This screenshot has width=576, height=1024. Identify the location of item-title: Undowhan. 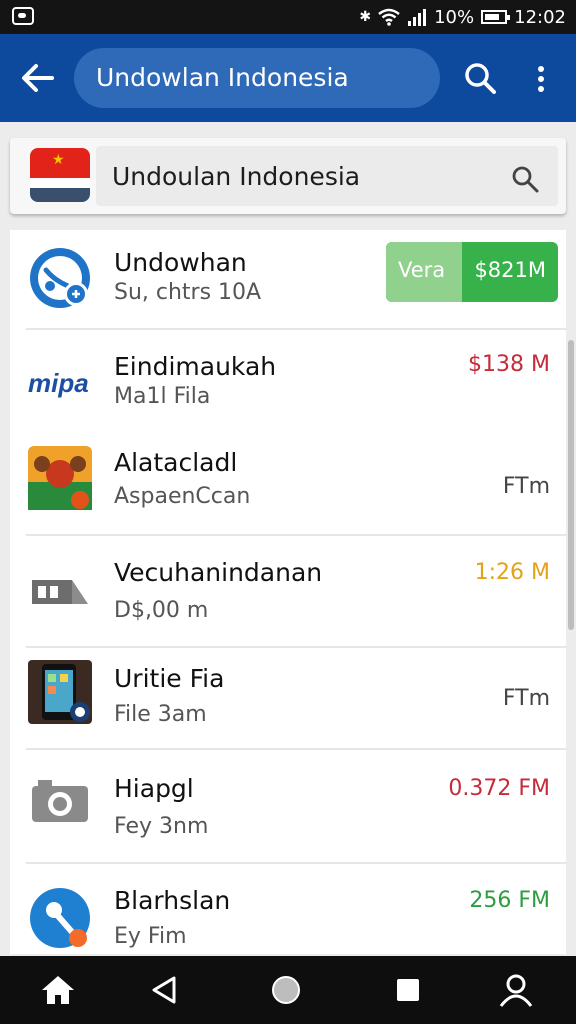
(180, 262).